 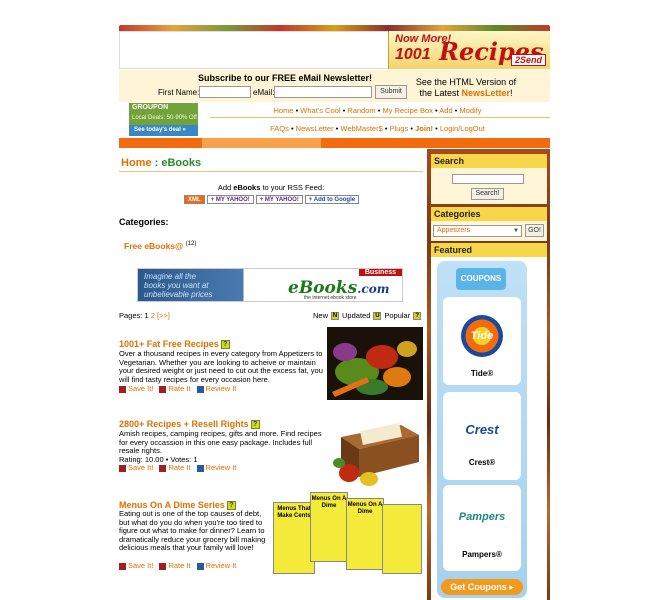 What do you see at coordinates (487, 194) in the screenshot?
I see `search-button: Search!` at bounding box center [487, 194].